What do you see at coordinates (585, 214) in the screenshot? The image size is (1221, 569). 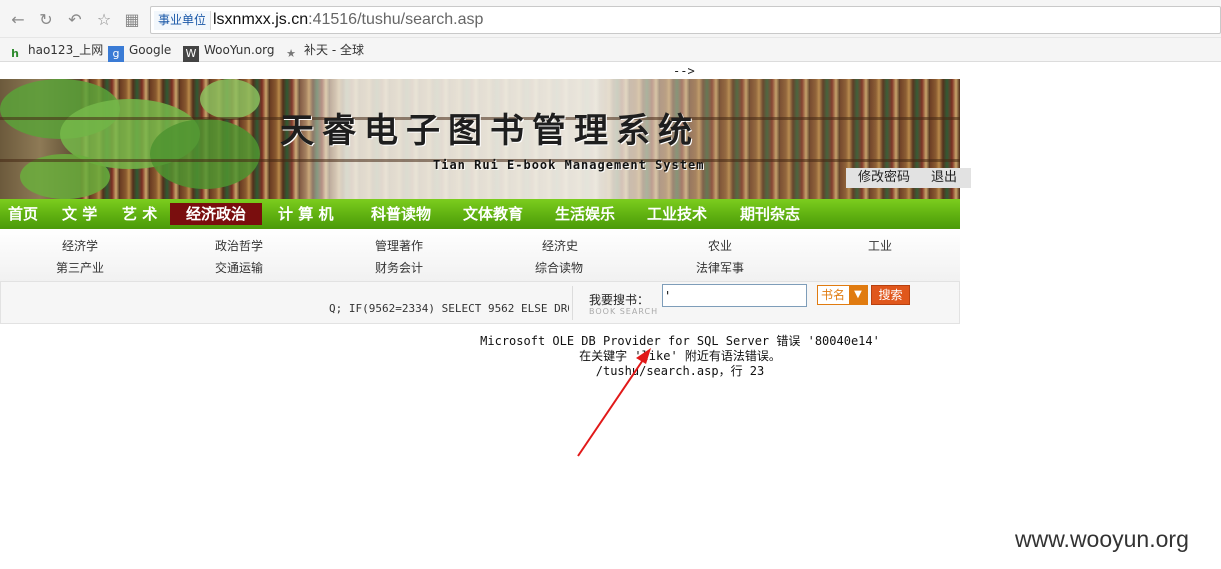 I see `nav-lifestyle: 生活娱乐` at bounding box center [585, 214].